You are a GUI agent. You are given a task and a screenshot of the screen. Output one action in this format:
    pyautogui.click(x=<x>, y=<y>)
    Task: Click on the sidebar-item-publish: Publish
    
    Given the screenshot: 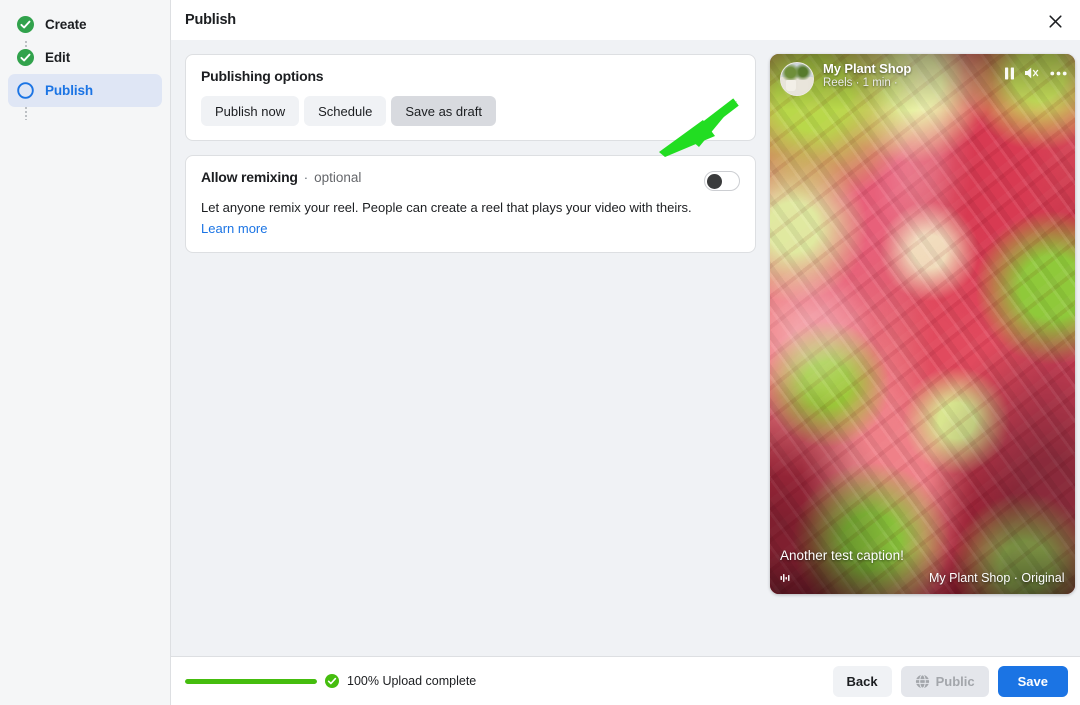 What is the action you would take?
    pyautogui.click(x=85, y=90)
    